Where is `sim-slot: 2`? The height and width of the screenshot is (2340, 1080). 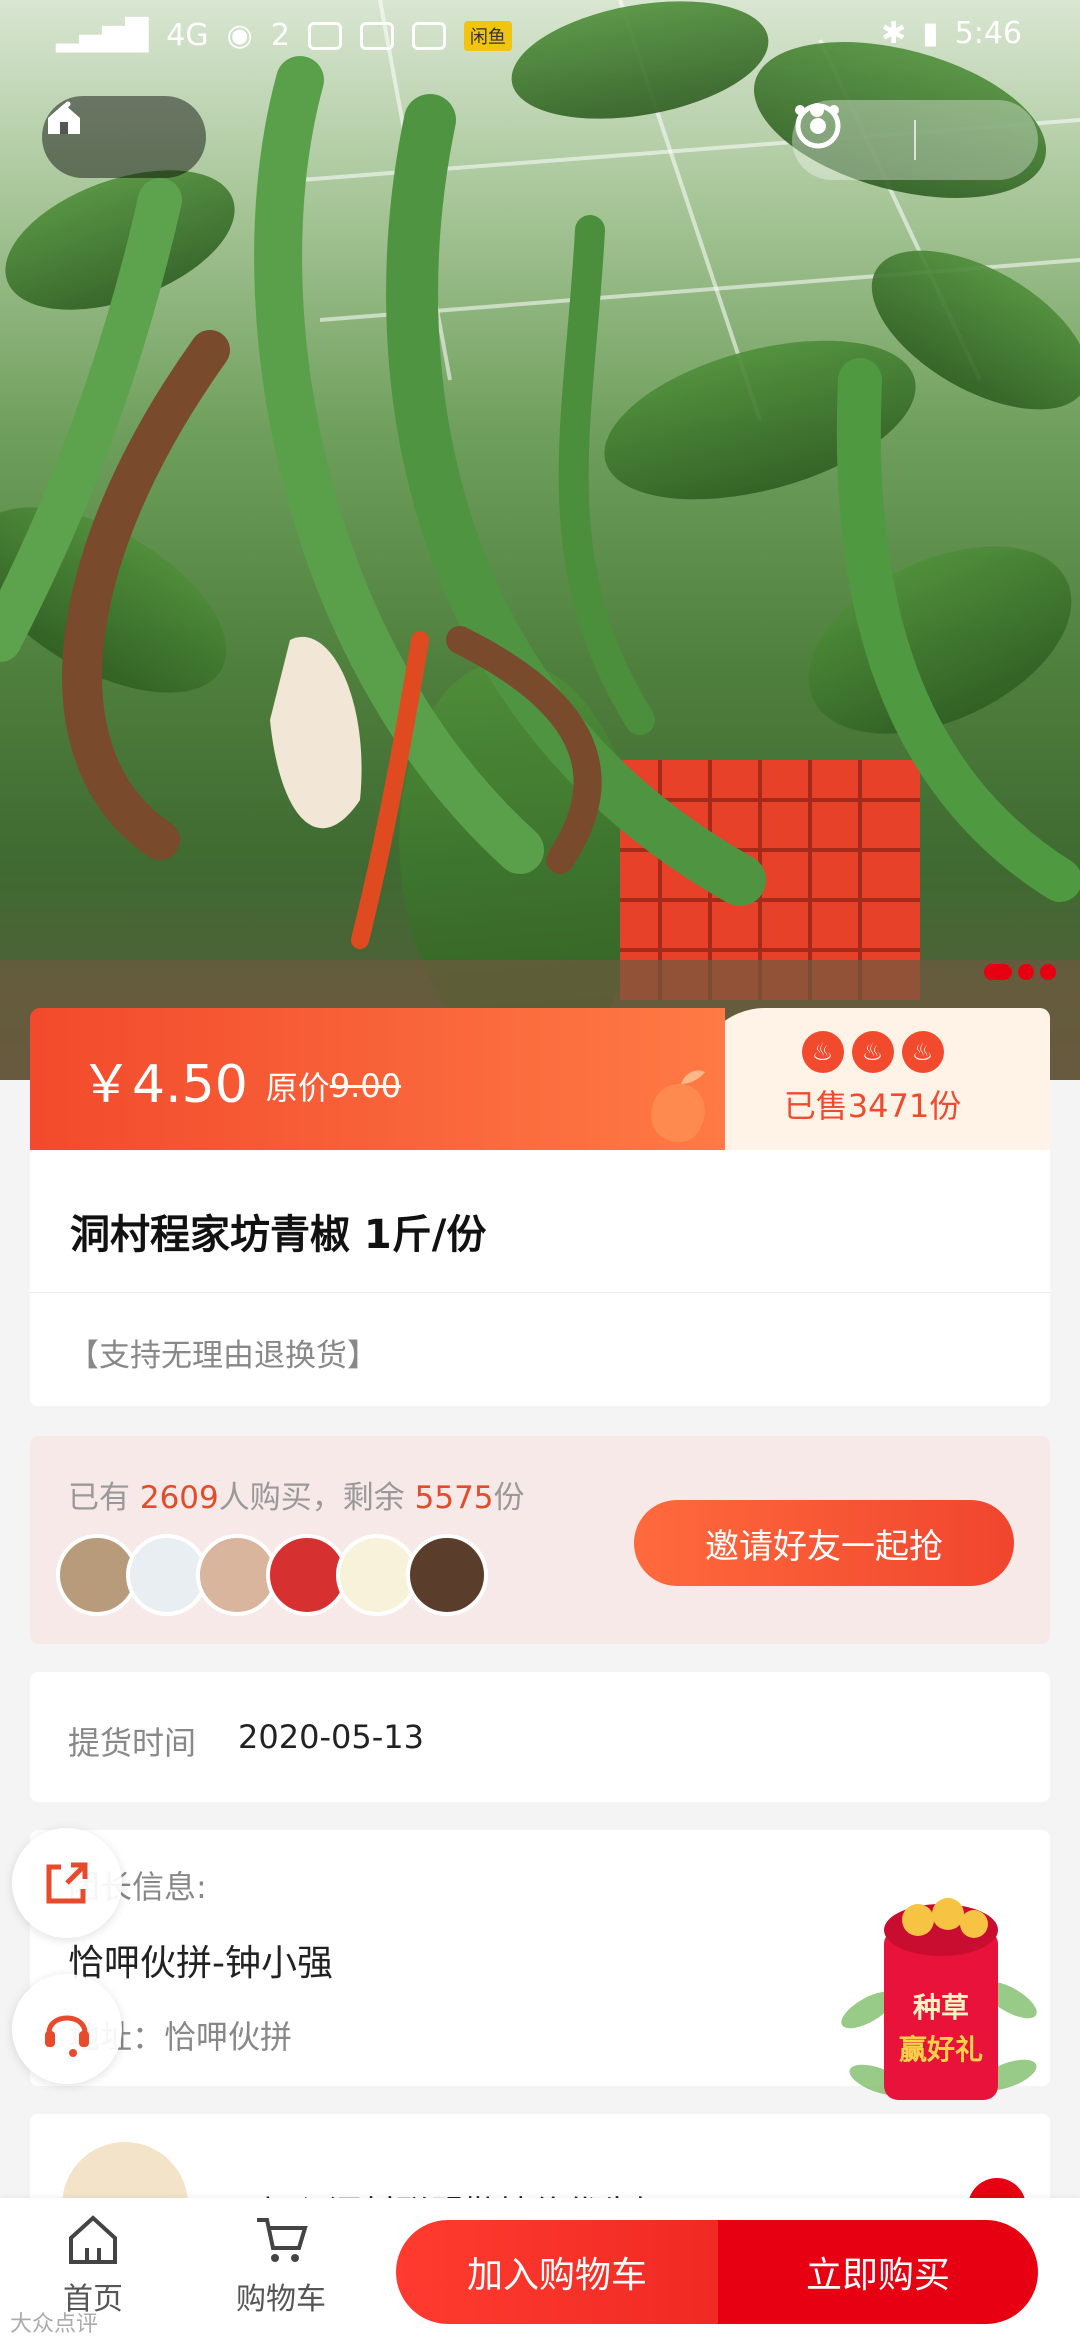
sim-slot: 2 is located at coordinates (280, 35).